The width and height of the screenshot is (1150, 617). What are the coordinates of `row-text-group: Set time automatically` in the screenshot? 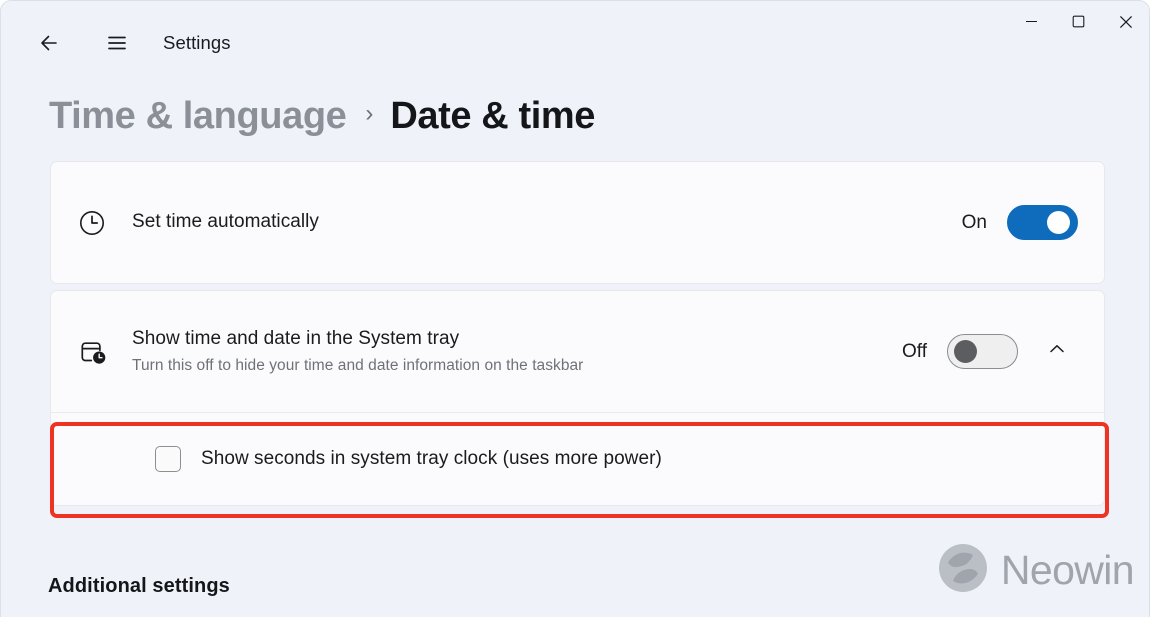 It's located at (542, 222).